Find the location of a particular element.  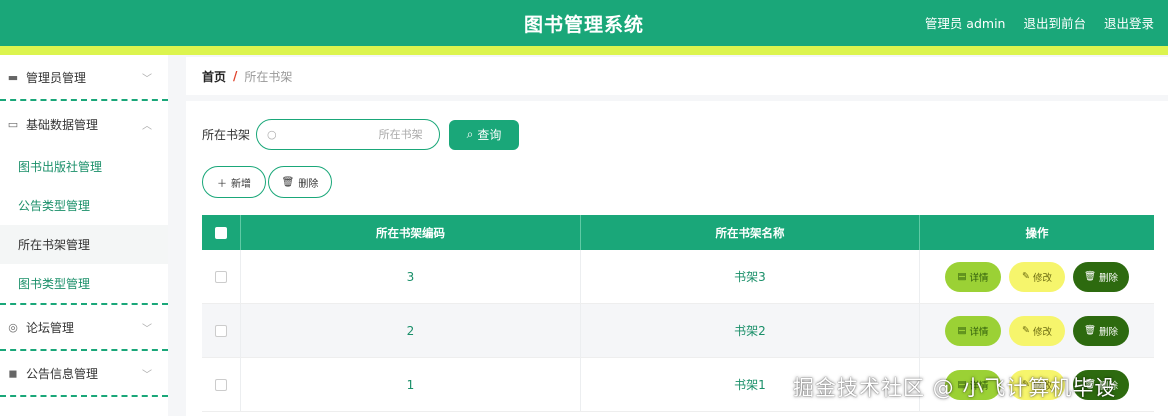

shelf-code-cell: 2 is located at coordinates (411, 330).